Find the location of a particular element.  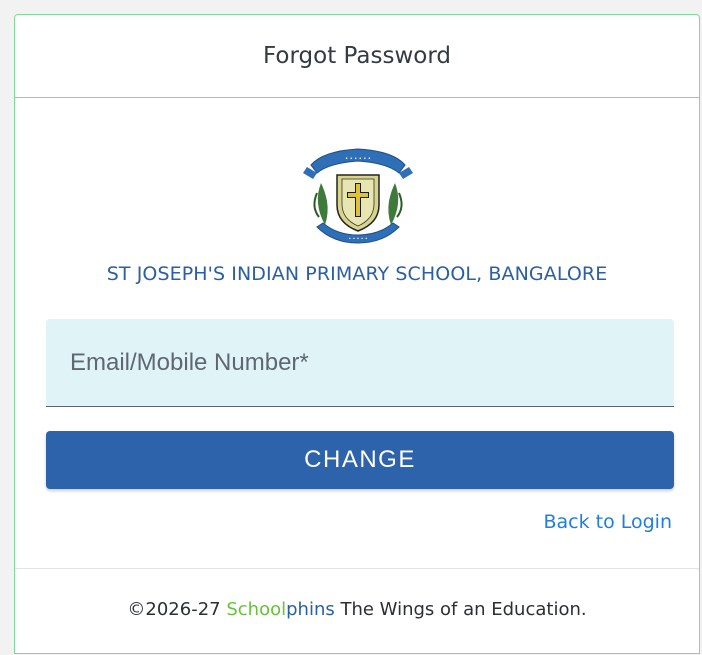

email-mobile-input is located at coordinates (360, 362).